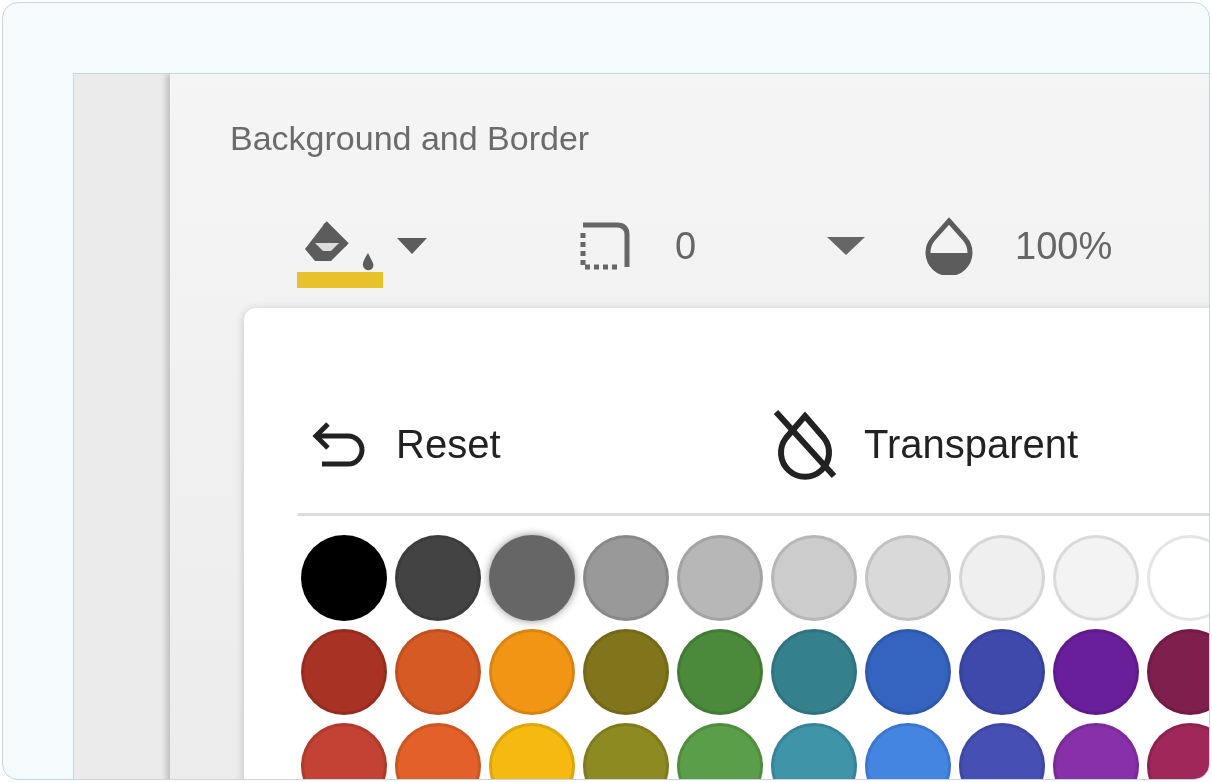 The width and height of the screenshot is (1212, 782). What do you see at coordinates (605, 246) in the screenshot?
I see `border-radius-icon` at bounding box center [605, 246].